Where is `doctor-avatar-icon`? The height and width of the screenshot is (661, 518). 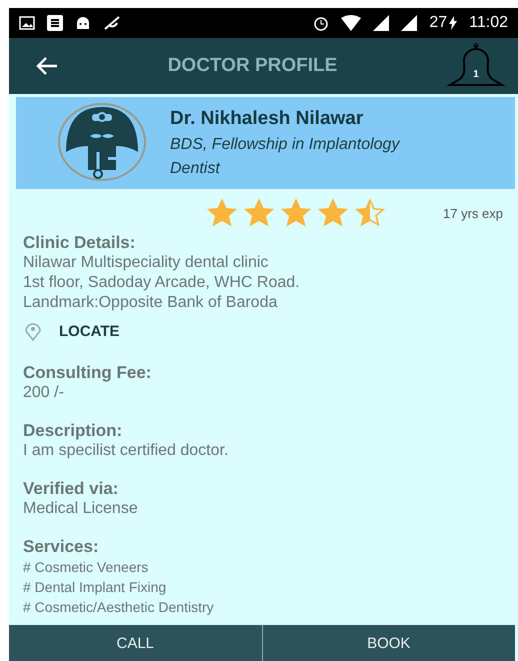 doctor-avatar-icon is located at coordinates (102, 143).